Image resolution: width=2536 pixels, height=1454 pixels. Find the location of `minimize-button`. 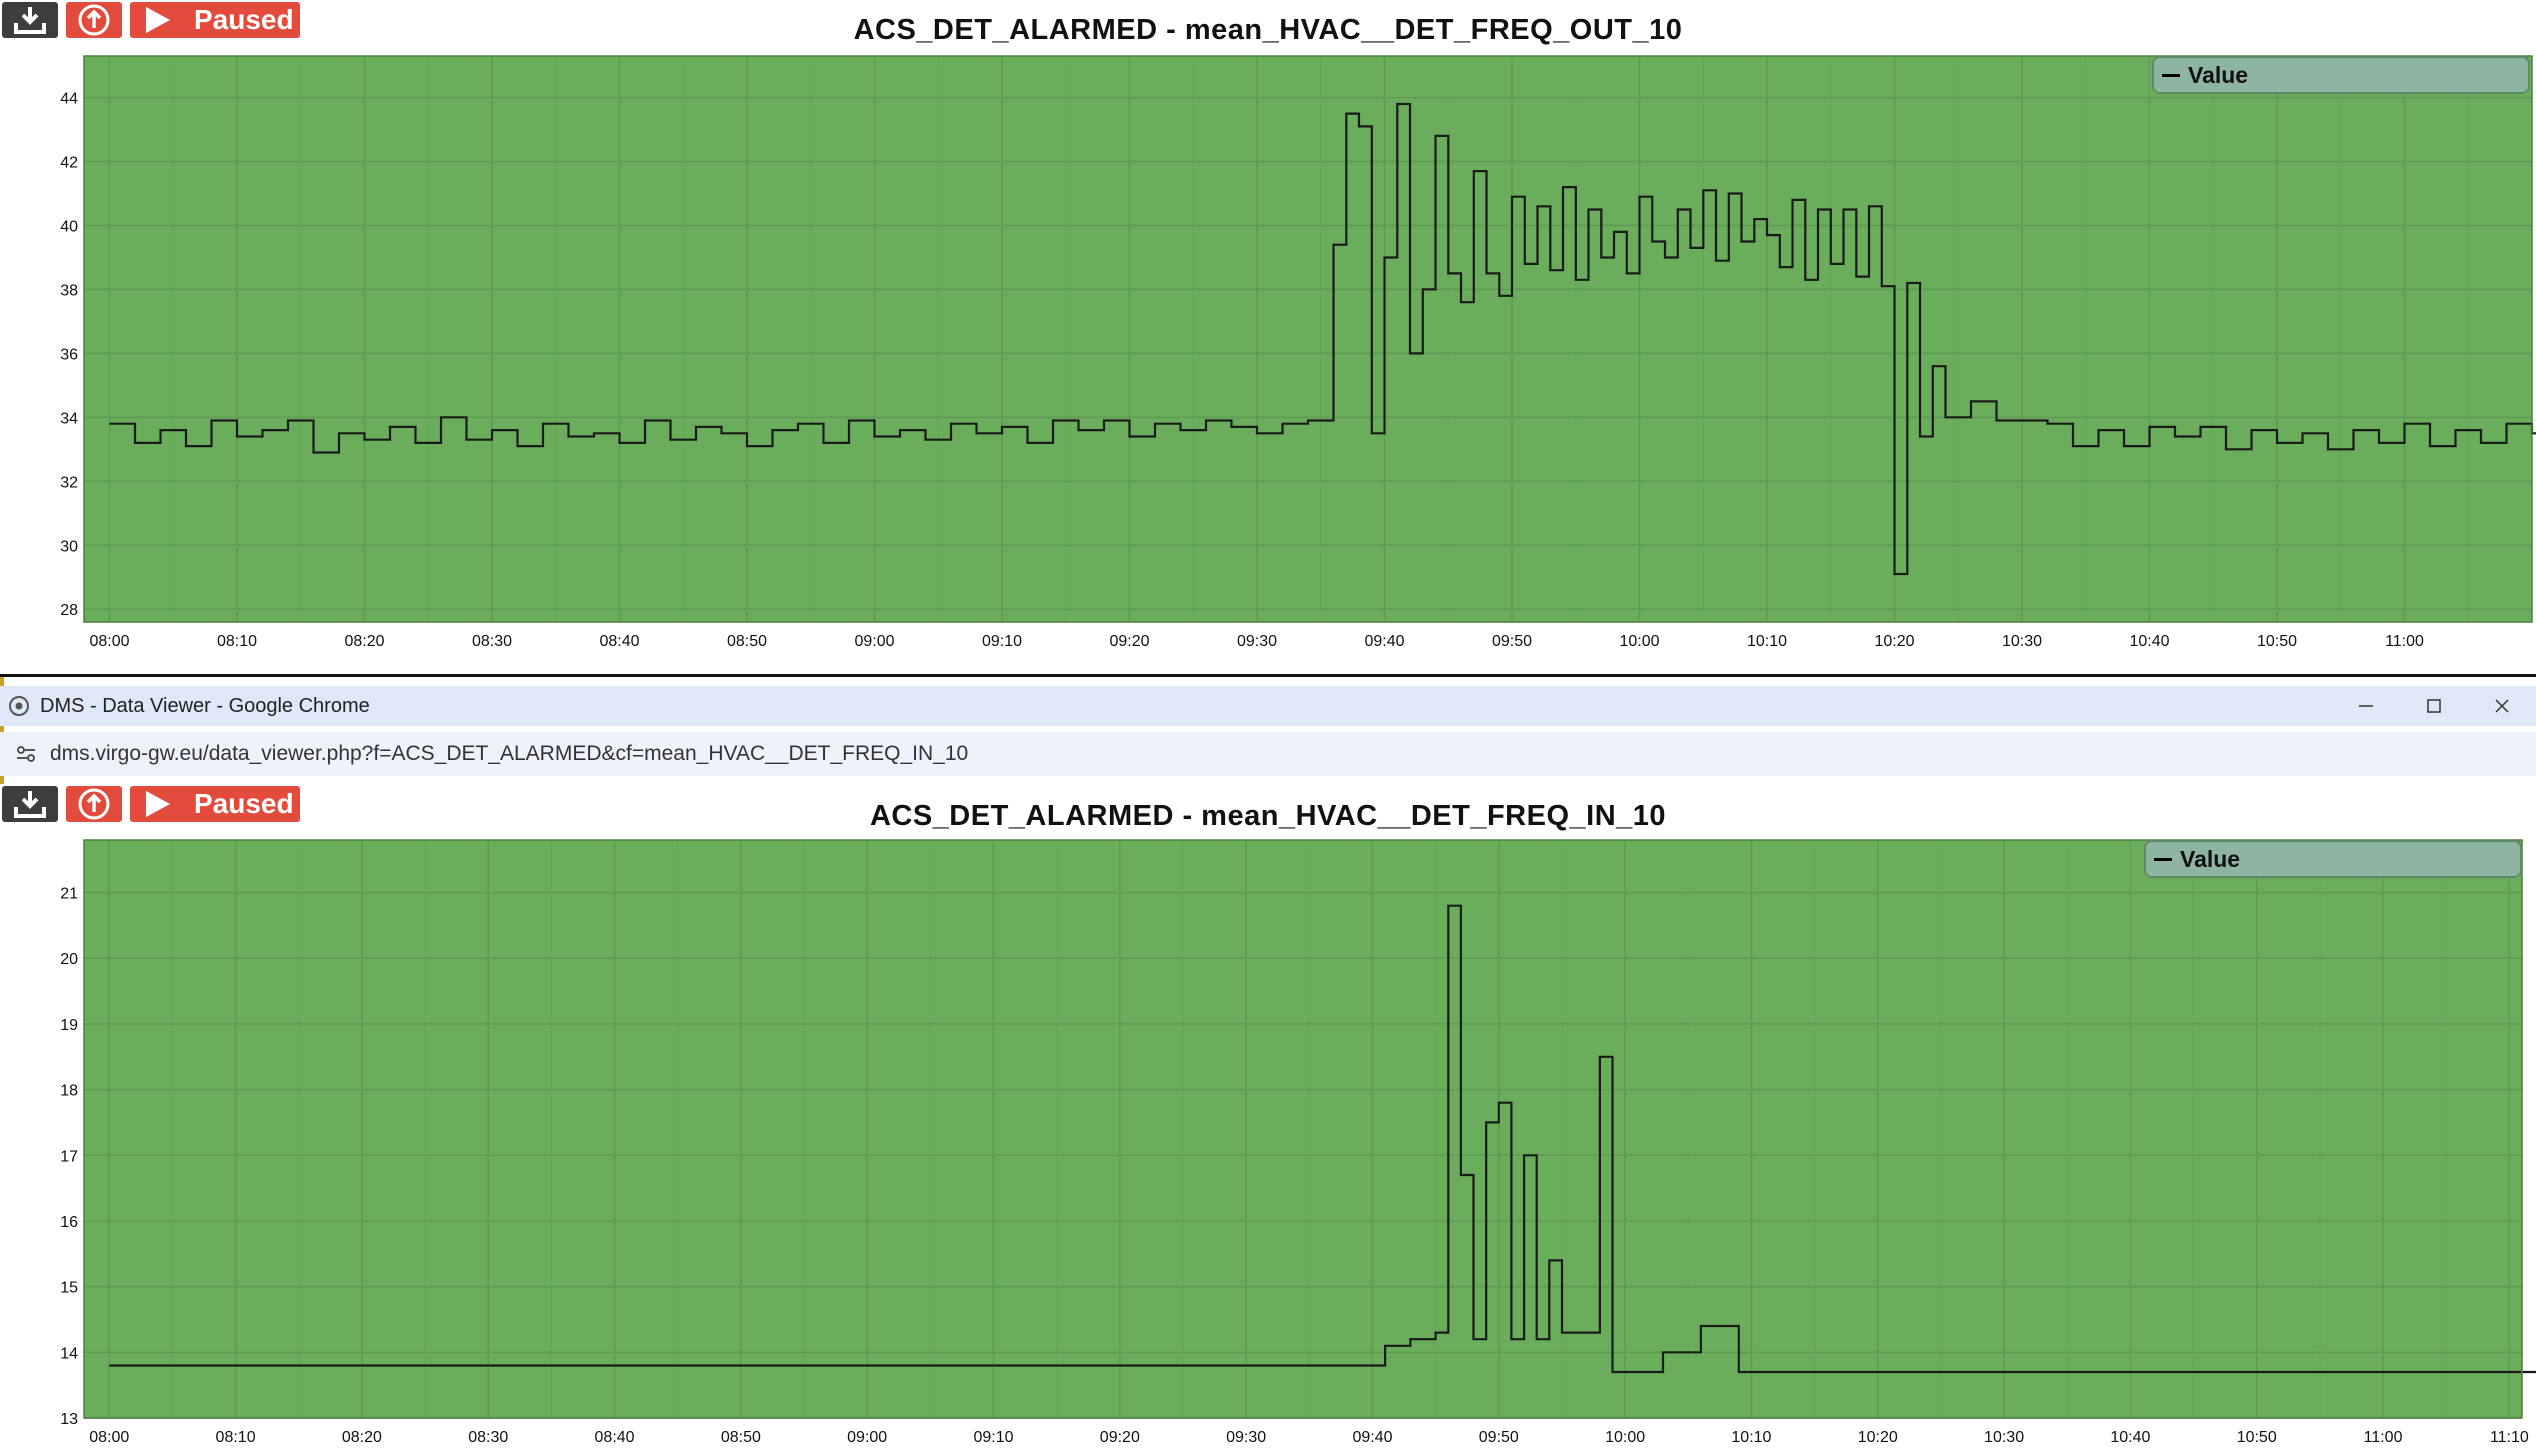

minimize-button is located at coordinates (2366, 706).